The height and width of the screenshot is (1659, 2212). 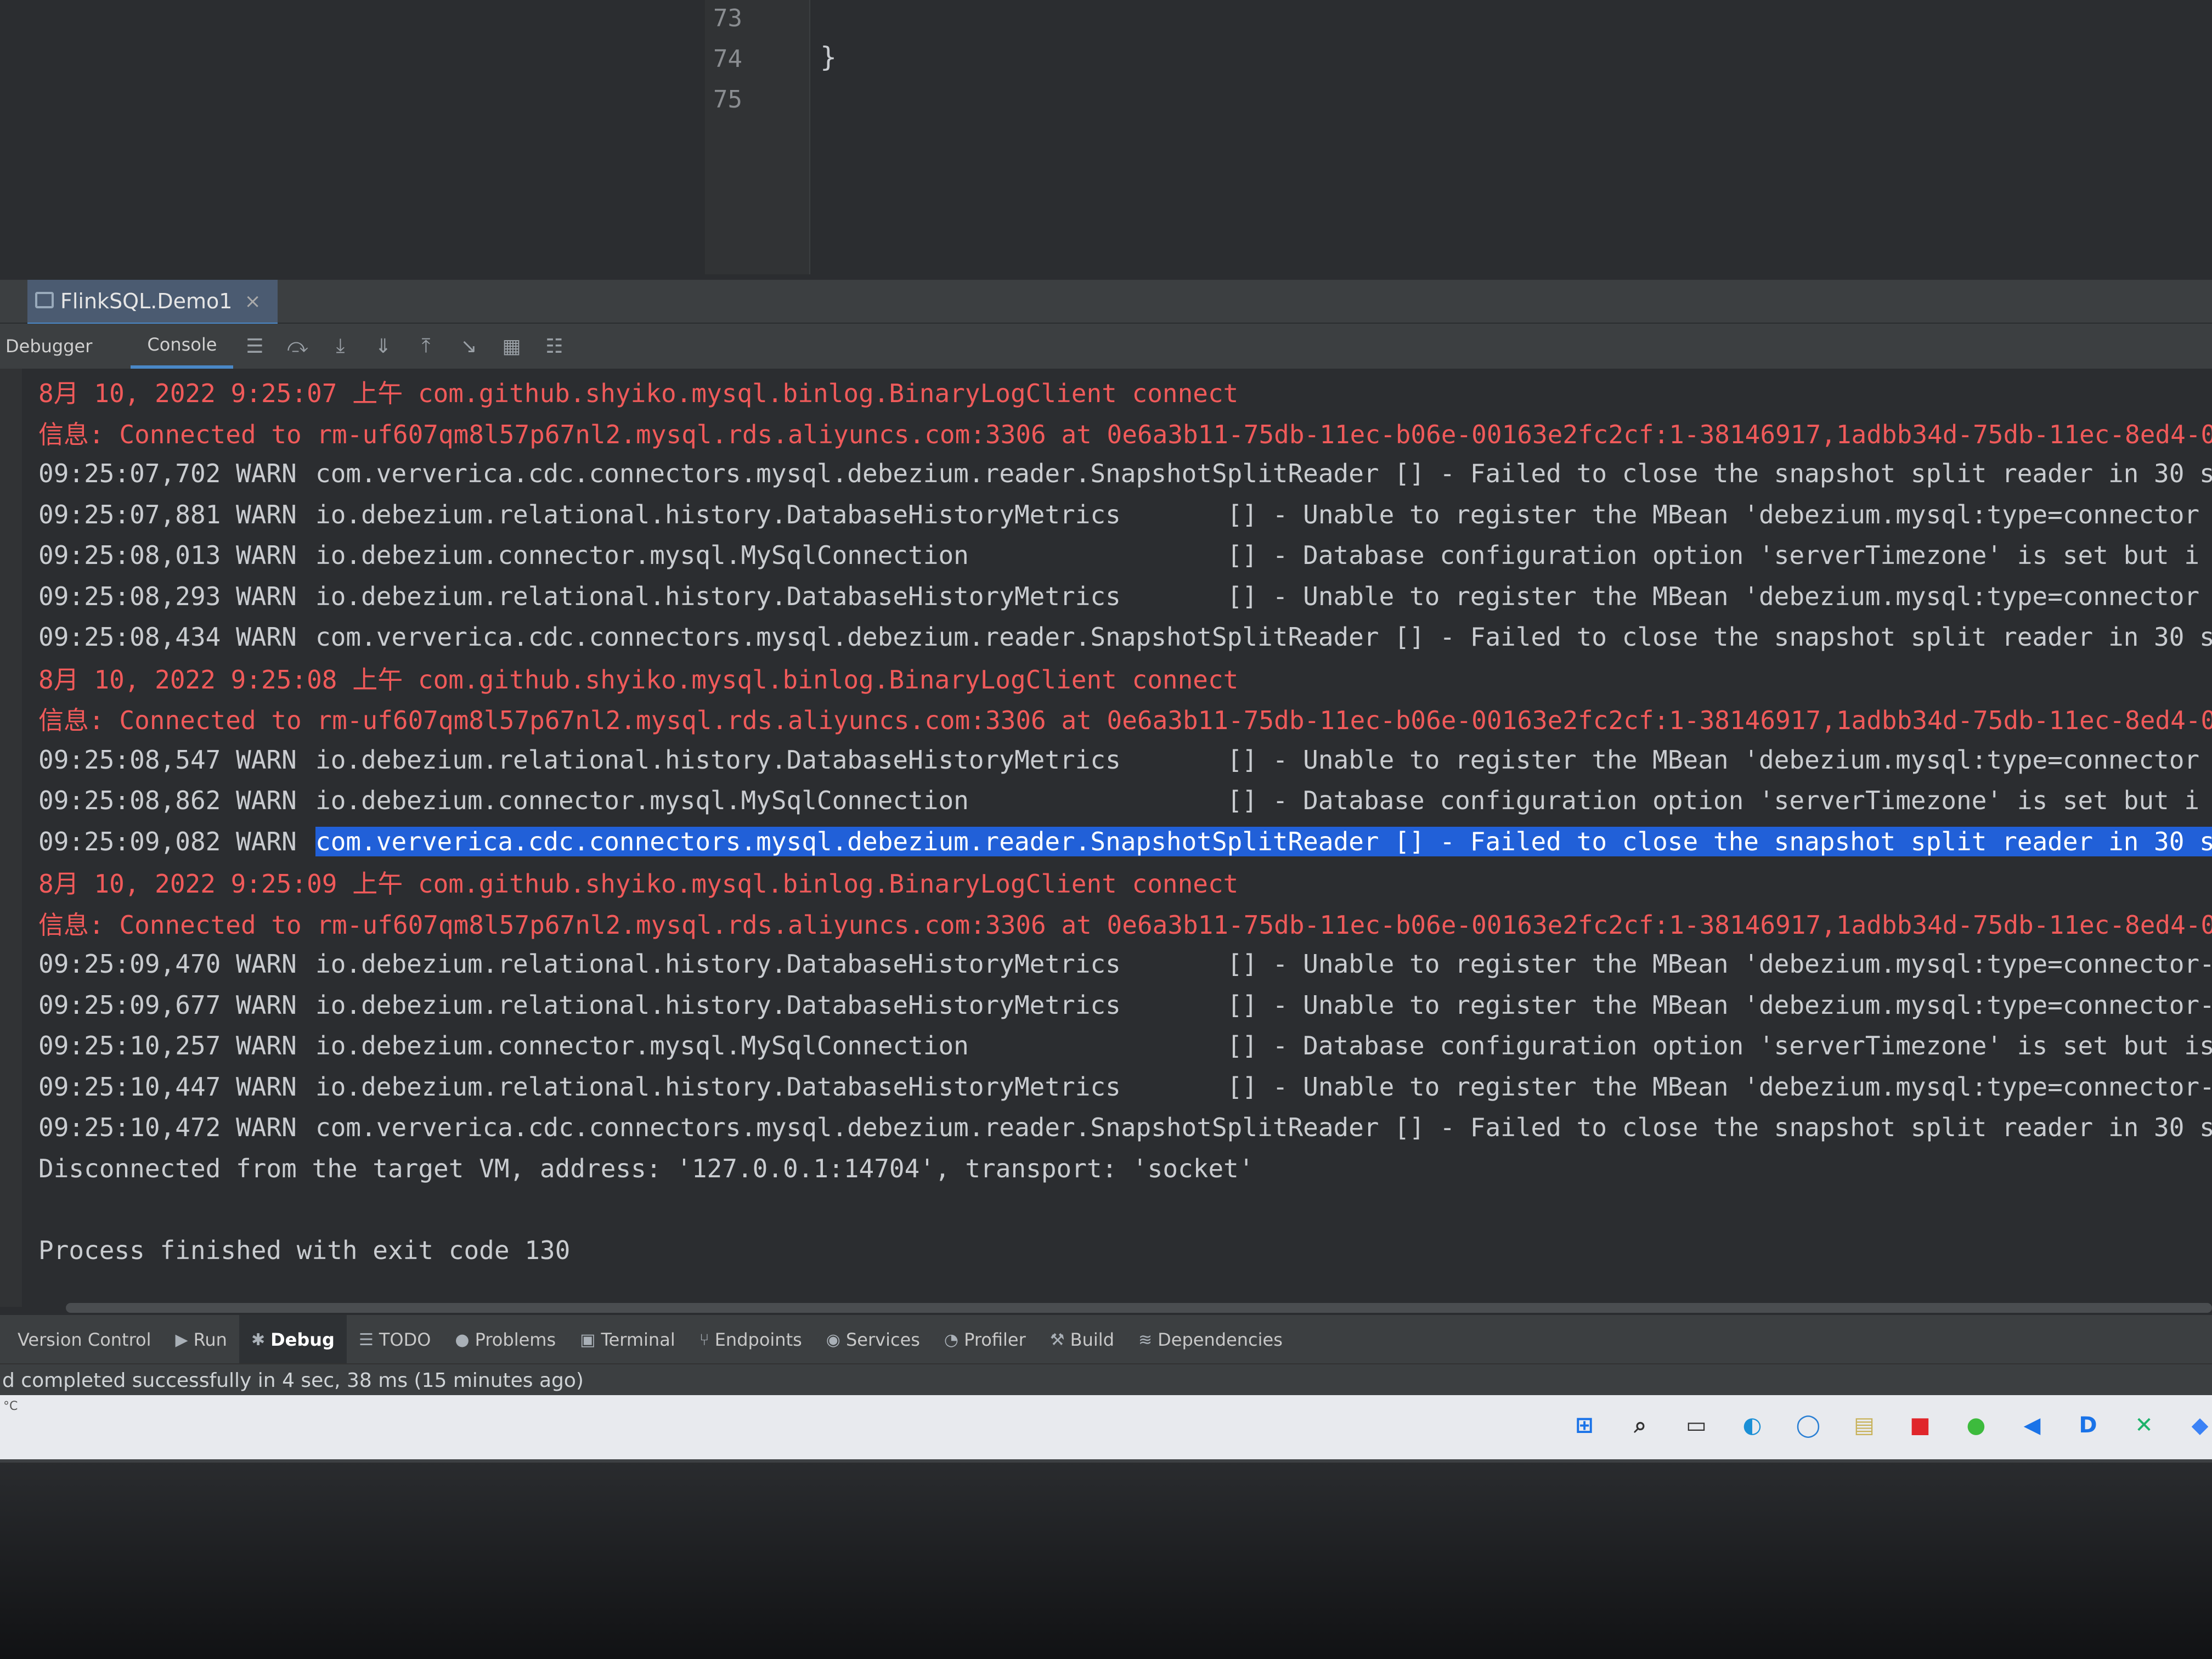 What do you see at coordinates (167, 759) in the screenshot?
I see `log-timestamp: 09:25:08,547 WARN` at bounding box center [167, 759].